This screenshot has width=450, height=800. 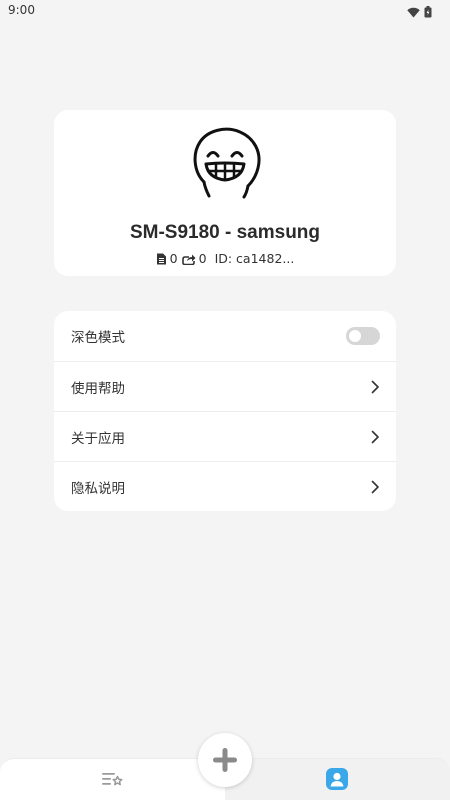 I want to click on smiley-avatar-icon, so click(x=227, y=163).